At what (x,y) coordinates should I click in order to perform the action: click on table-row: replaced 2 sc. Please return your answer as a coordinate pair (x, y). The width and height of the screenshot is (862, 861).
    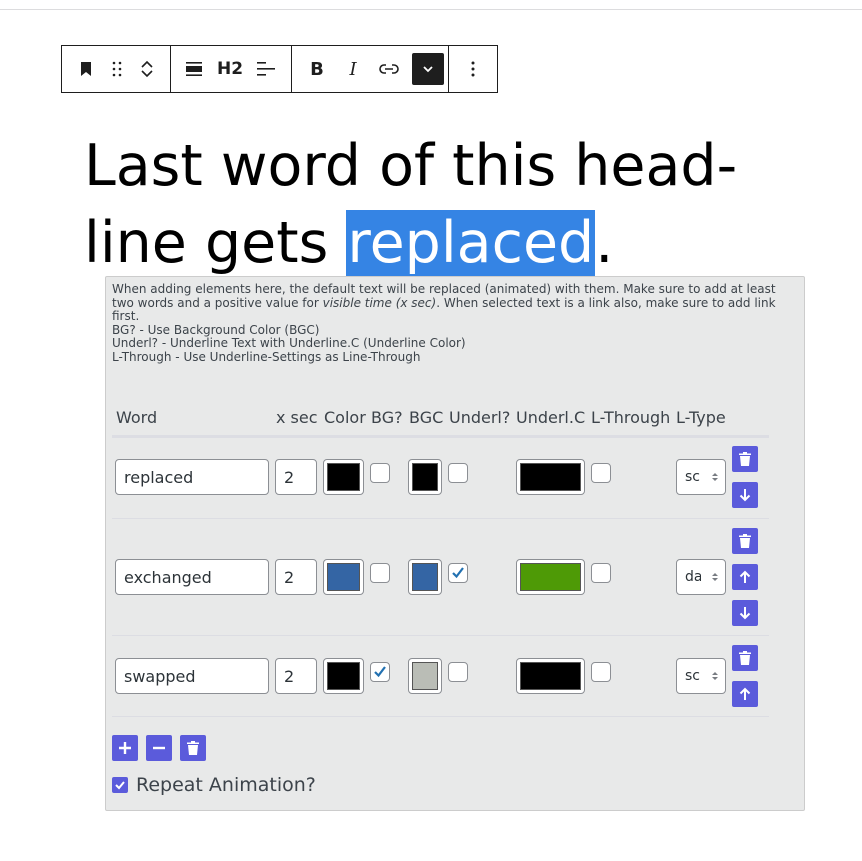
    Looking at the image, I should click on (440, 478).